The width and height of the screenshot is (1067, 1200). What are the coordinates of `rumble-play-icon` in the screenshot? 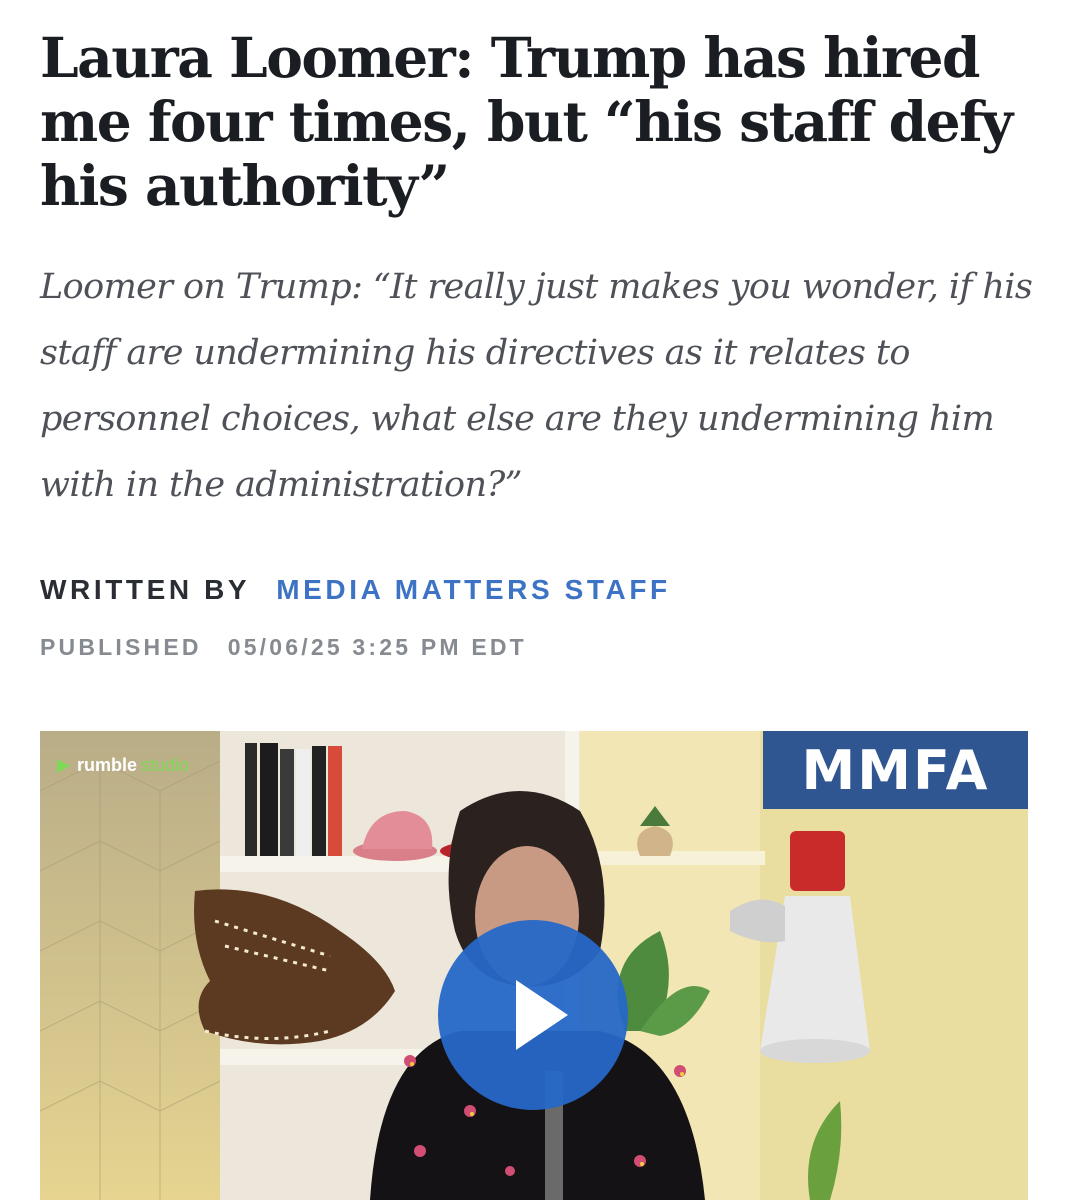 It's located at (63, 765).